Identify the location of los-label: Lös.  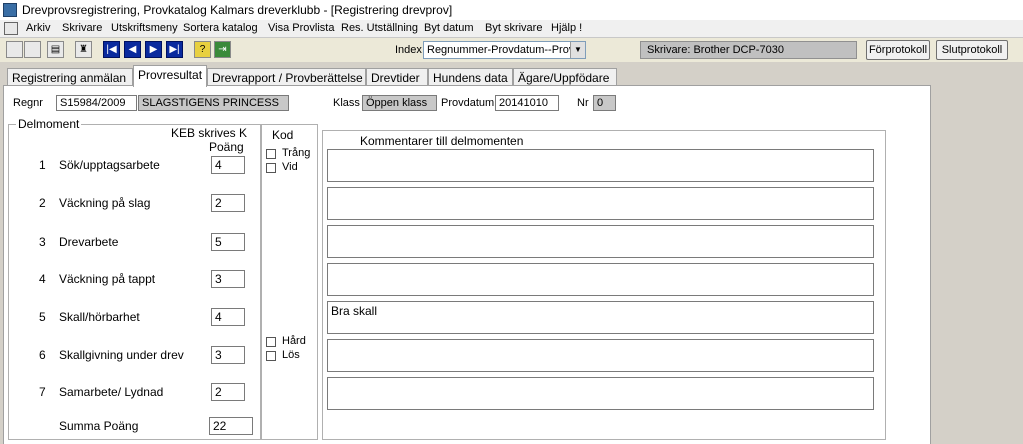
(291, 355).